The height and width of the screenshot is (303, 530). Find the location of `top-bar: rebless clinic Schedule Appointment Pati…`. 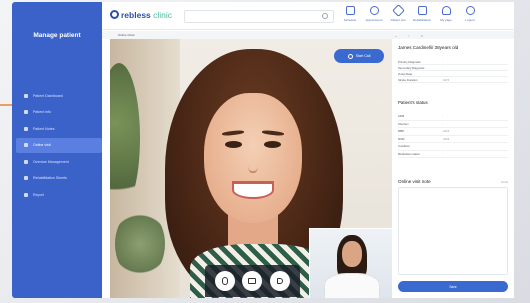

top-bar: rebless clinic Schedule Appointment Pati… is located at coordinates (308, 16).